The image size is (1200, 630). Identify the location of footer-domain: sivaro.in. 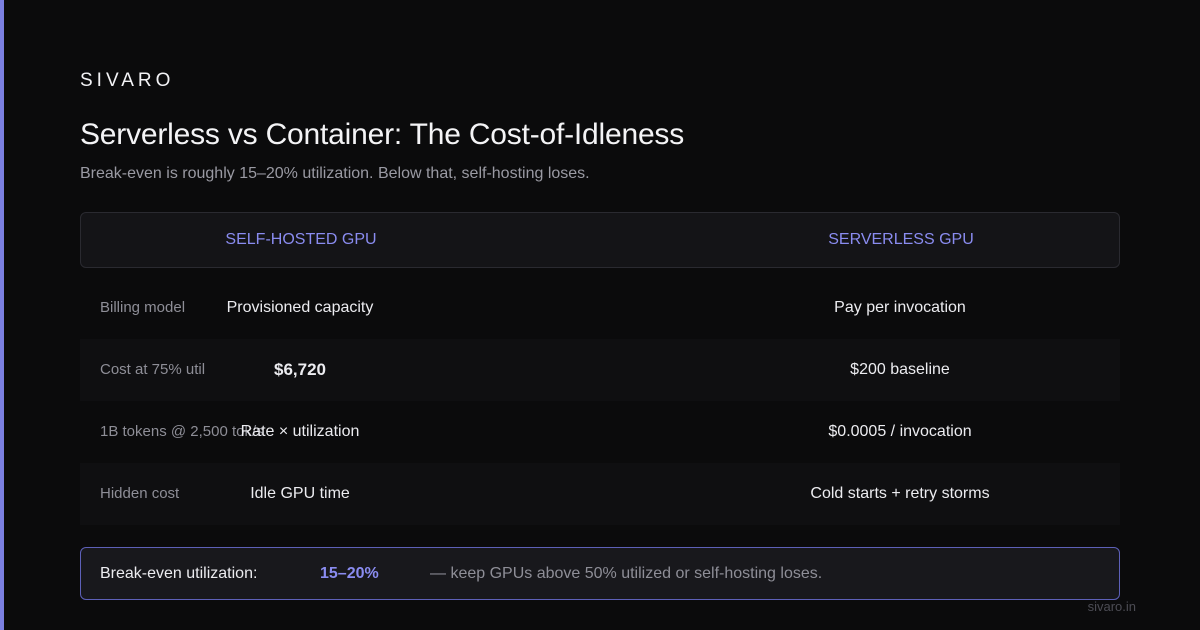
(1111, 606).